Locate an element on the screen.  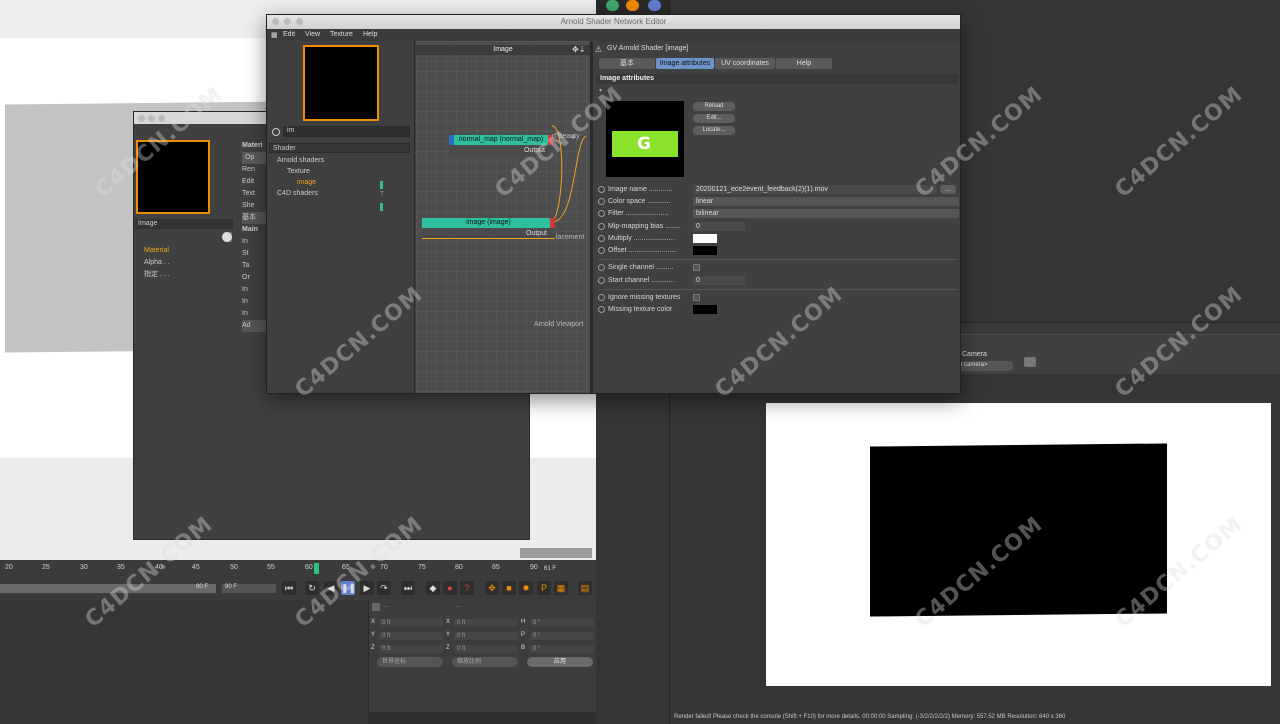
single-channel-checkbox is located at coordinates (696, 267).